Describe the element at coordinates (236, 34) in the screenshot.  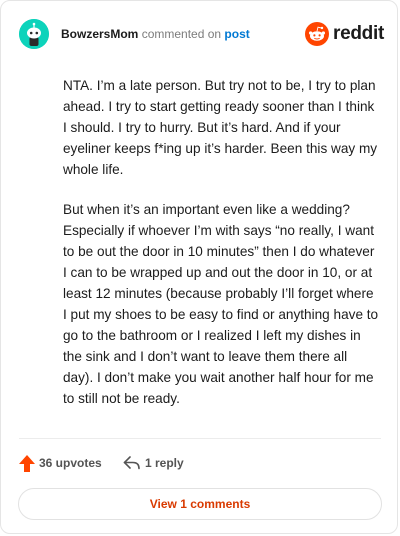
I see `post-link: post` at that location.